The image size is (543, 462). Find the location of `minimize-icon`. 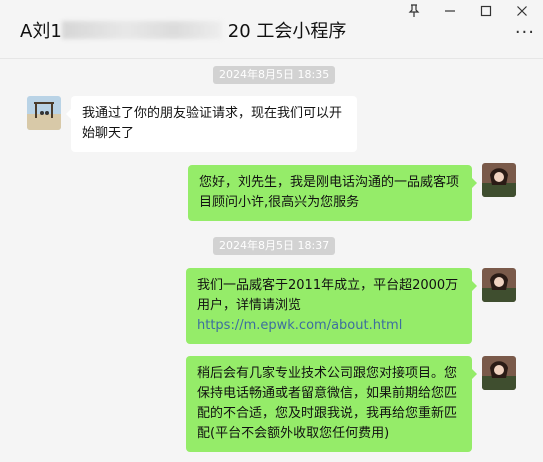

minimize-icon is located at coordinates (450, 11).